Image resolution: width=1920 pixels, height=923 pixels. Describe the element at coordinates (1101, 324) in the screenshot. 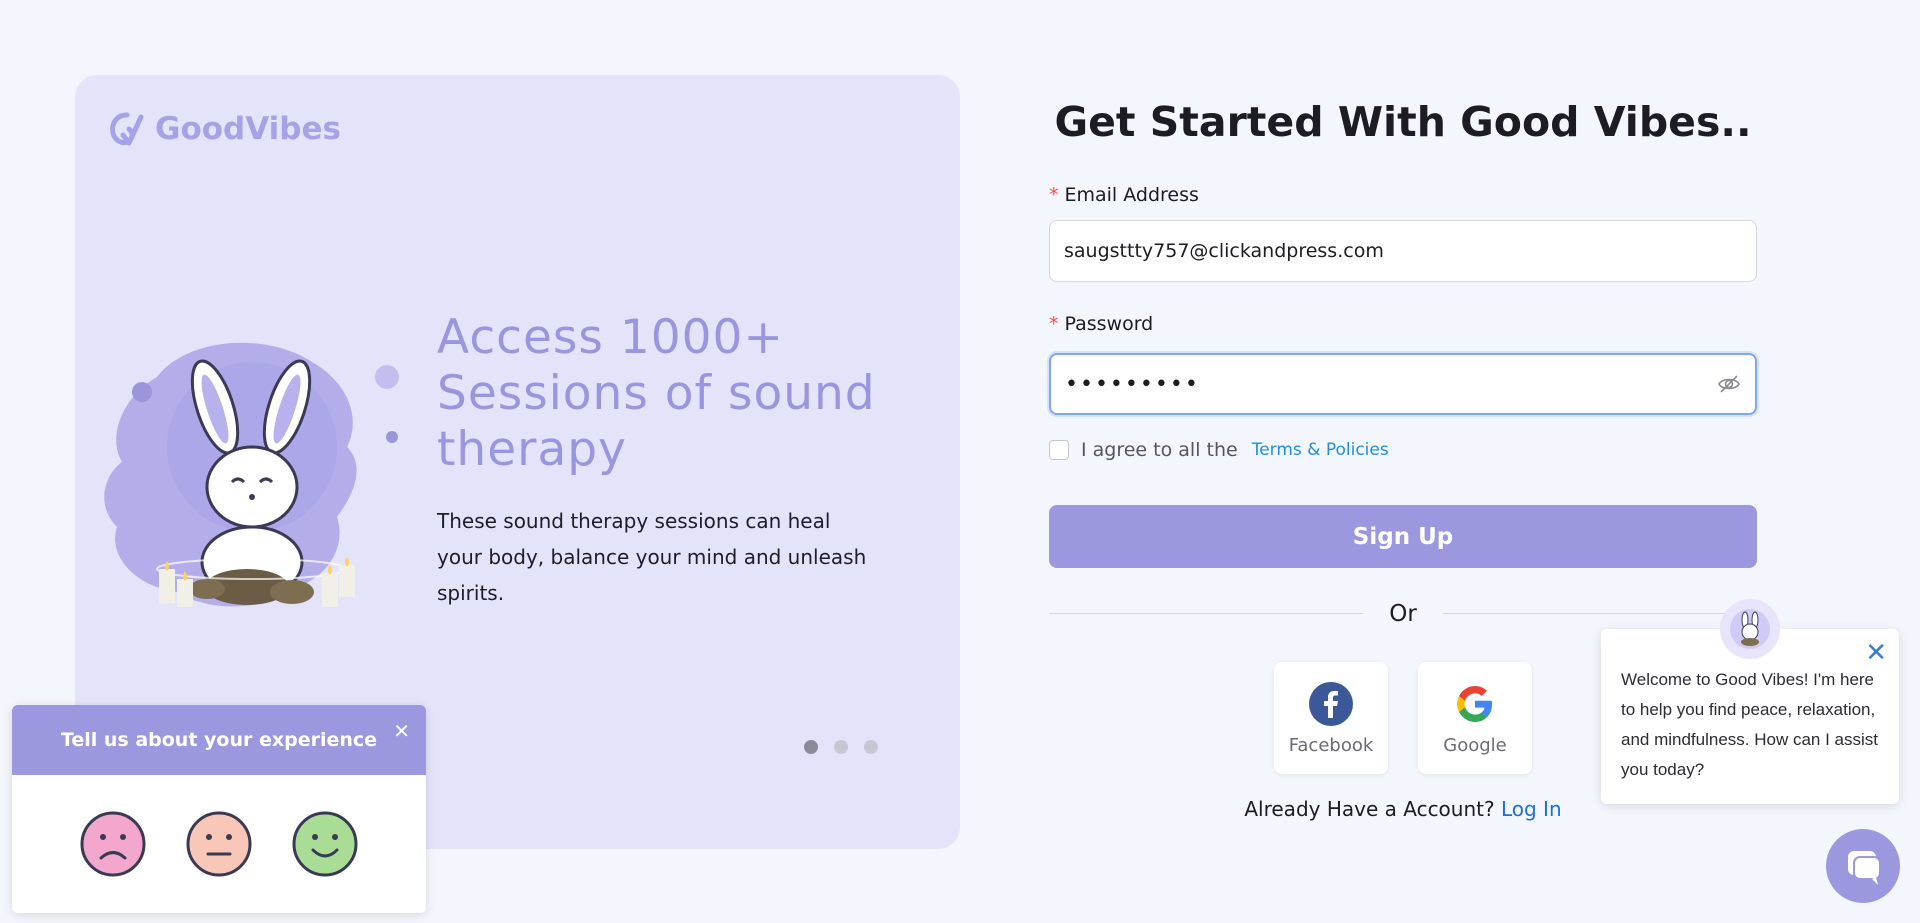

I see `password-label: * Password` at that location.